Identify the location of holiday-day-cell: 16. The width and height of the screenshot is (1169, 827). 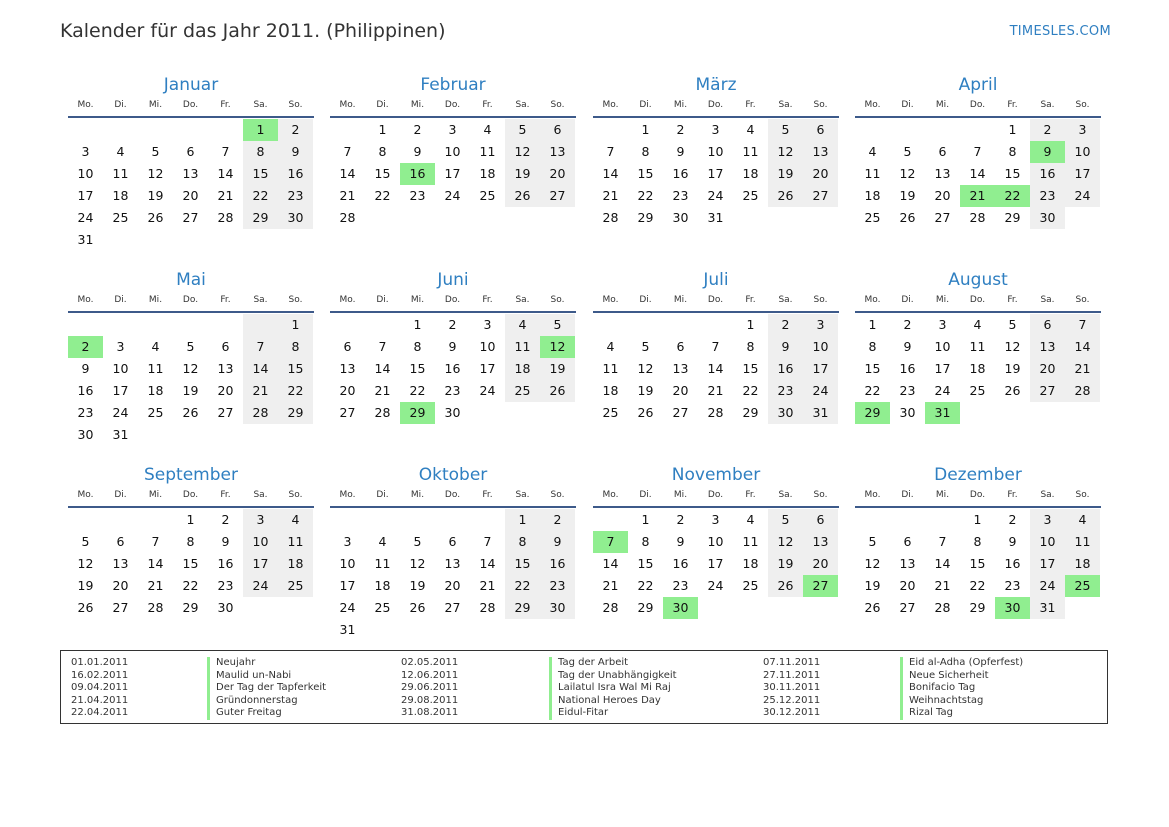
(417, 174).